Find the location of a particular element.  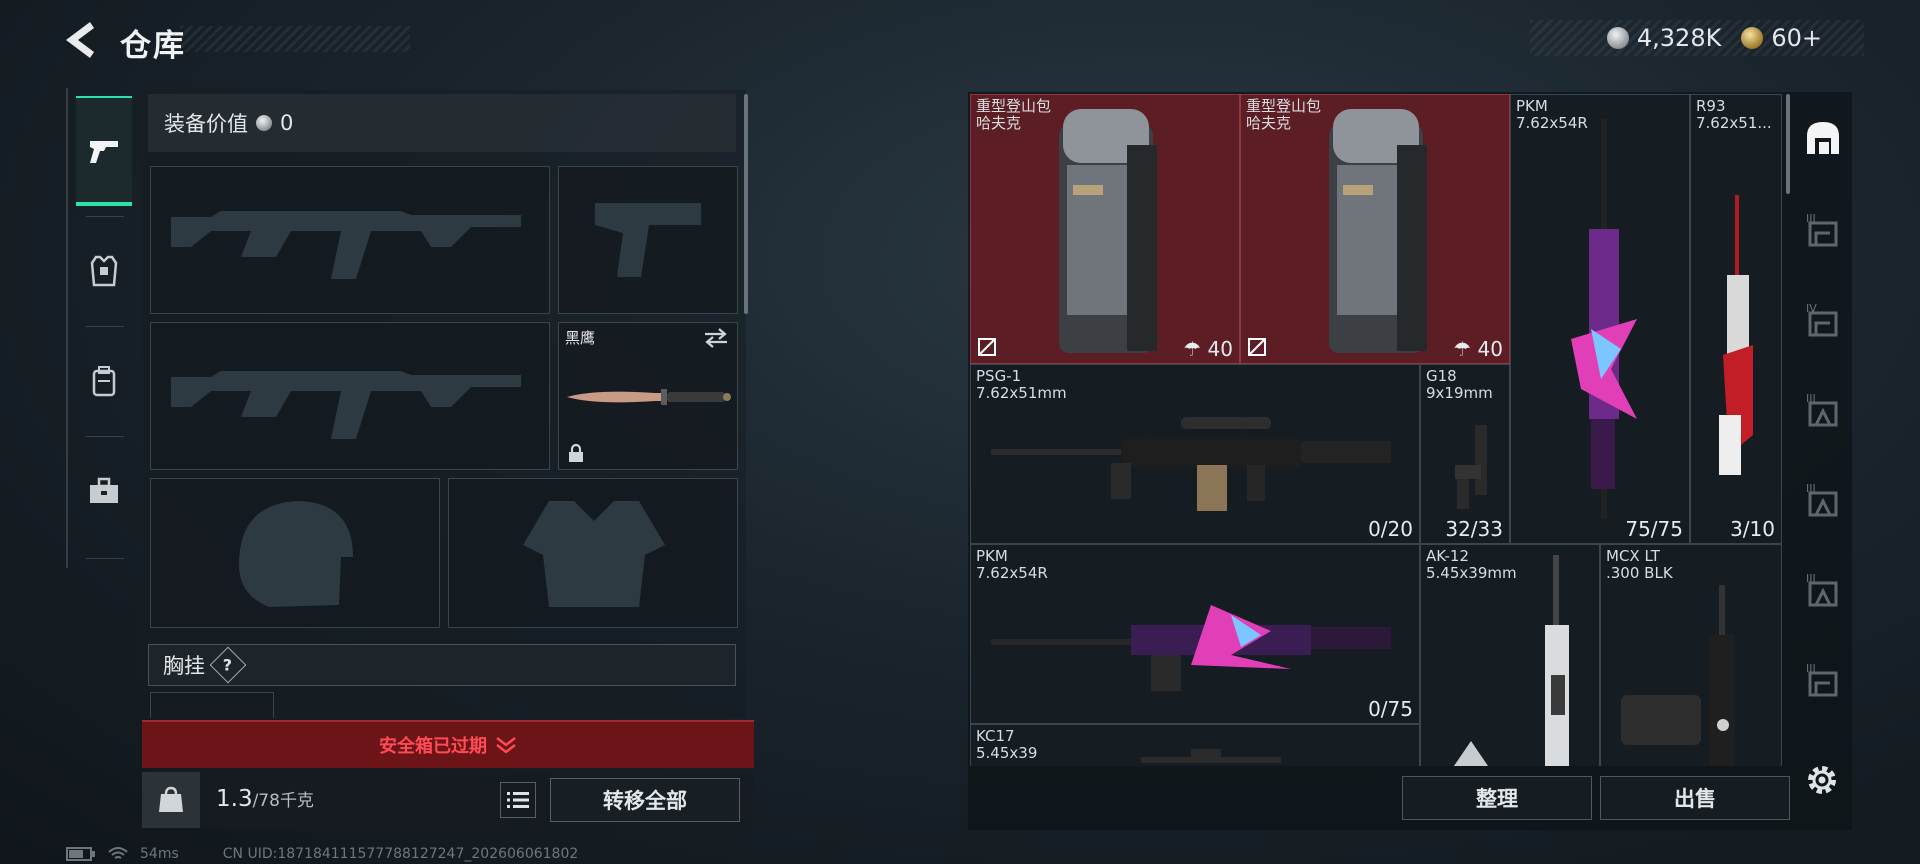

capacity-icon: ☂ is located at coordinates (1192, 349).